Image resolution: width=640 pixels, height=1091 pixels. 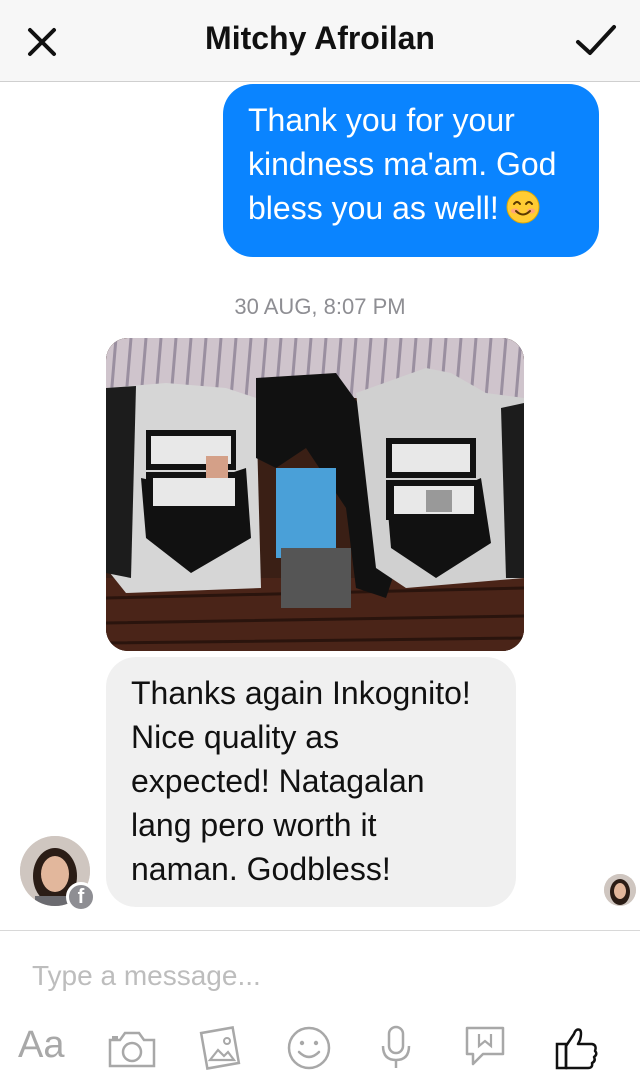 I want to click on seen-avatar, so click(x=620, y=890).